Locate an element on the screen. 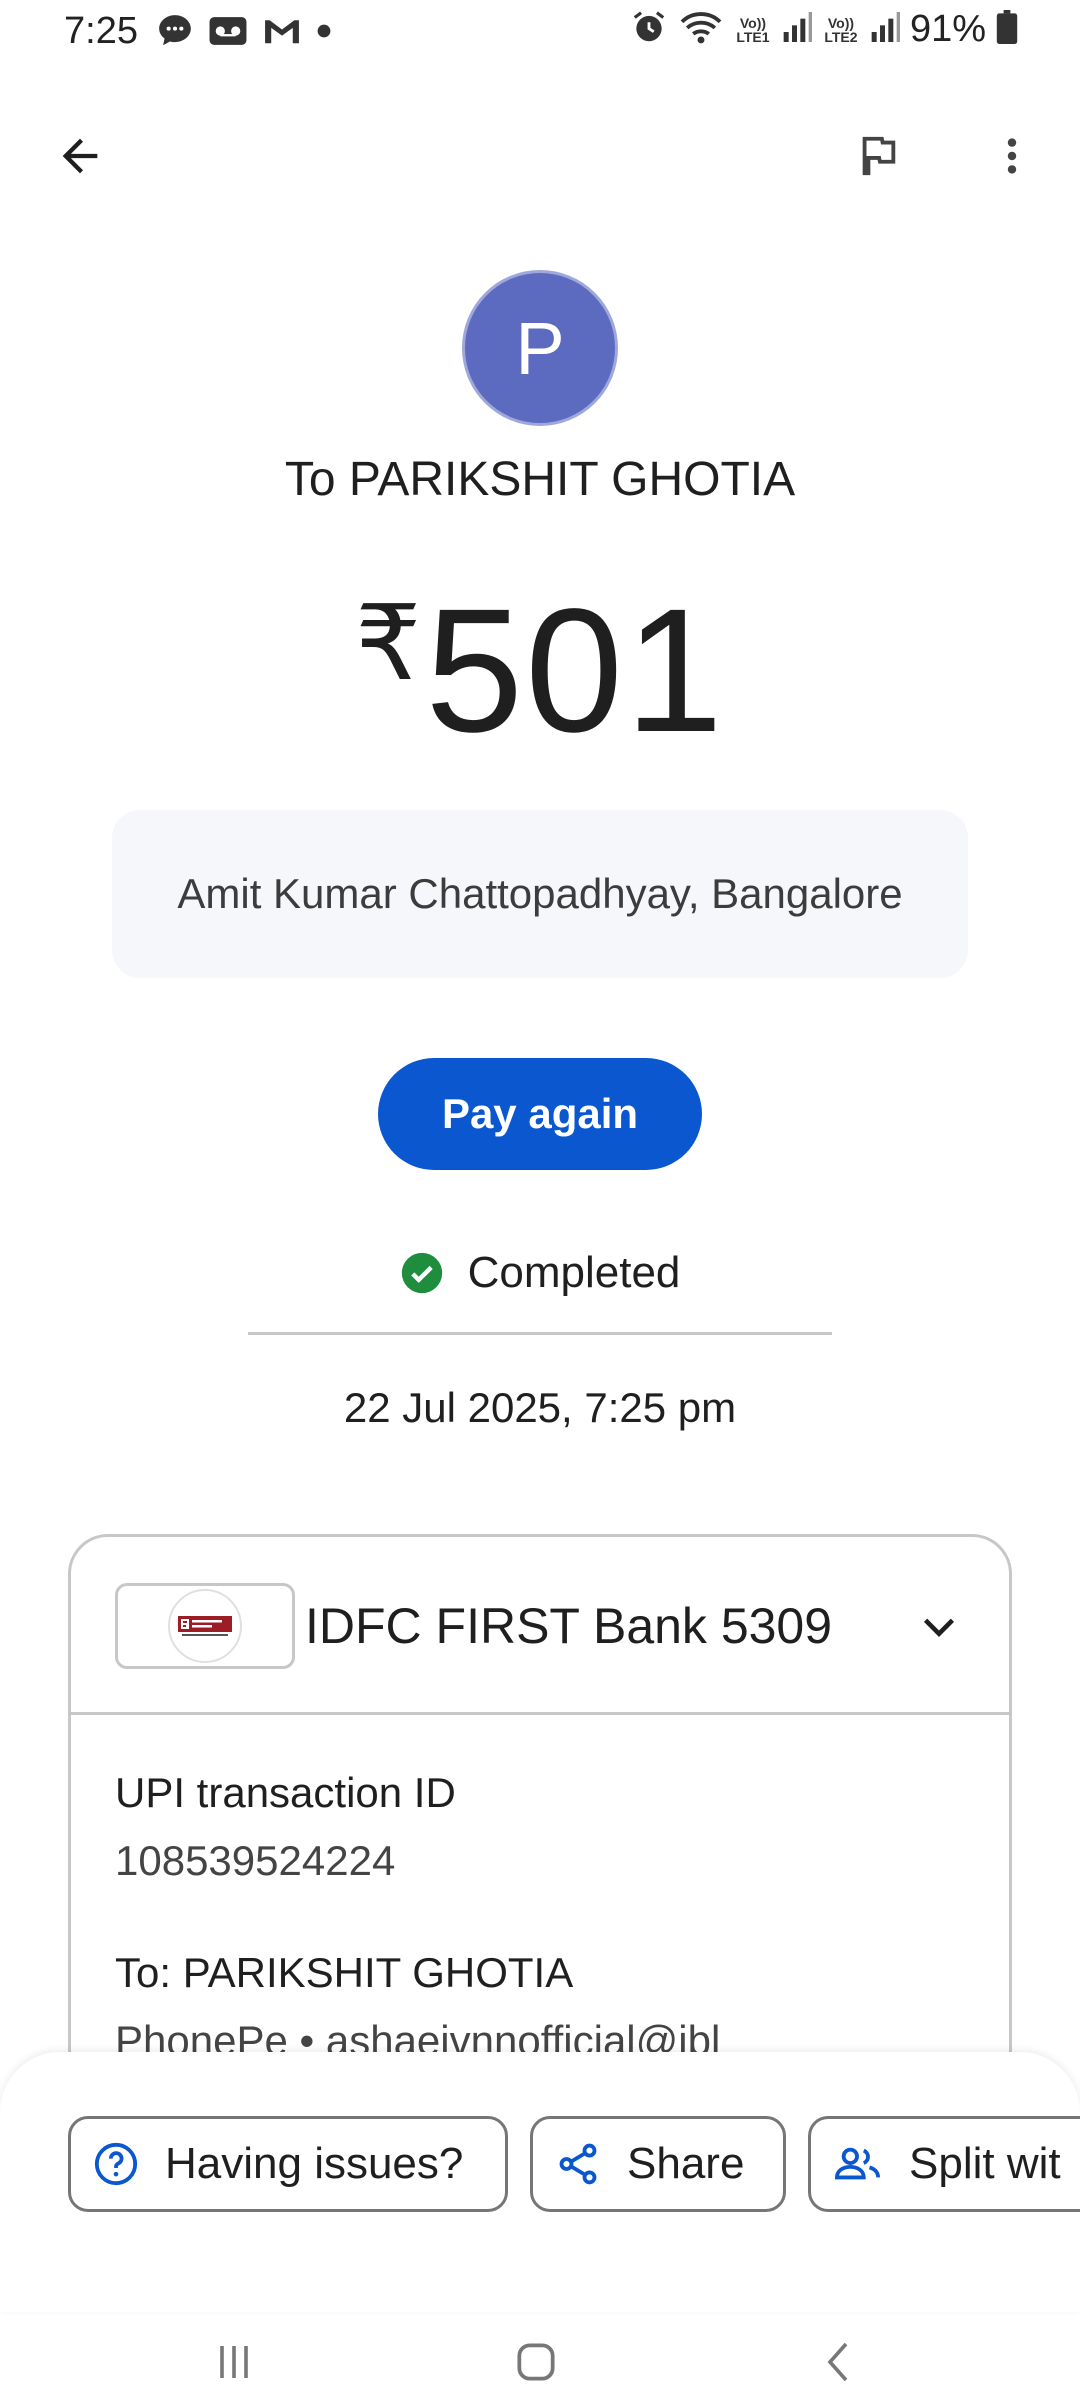 The height and width of the screenshot is (2408, 1080). share-icon is located at coordinates (578, 2164).